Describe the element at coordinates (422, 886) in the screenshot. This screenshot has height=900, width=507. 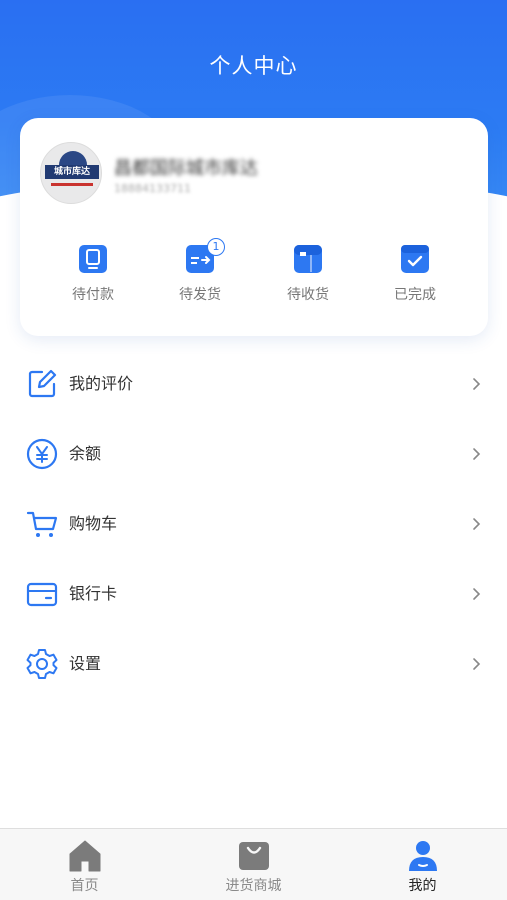
I see `tab-label: 我的` at that location.